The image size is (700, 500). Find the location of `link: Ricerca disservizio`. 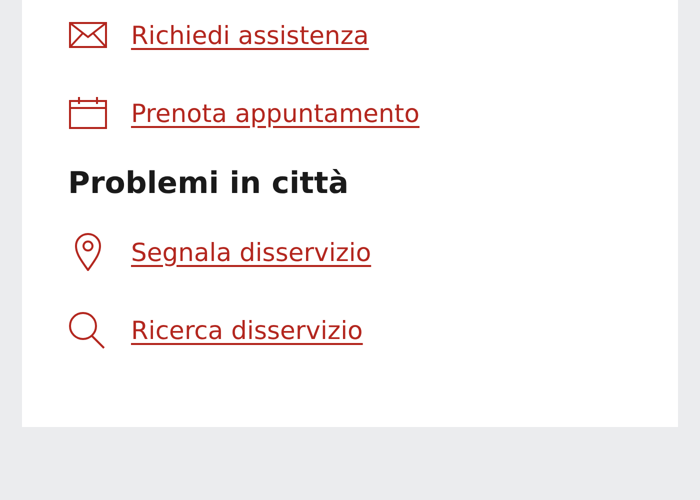

link: Ricerca disservizio is located at coordinates (247, 330).